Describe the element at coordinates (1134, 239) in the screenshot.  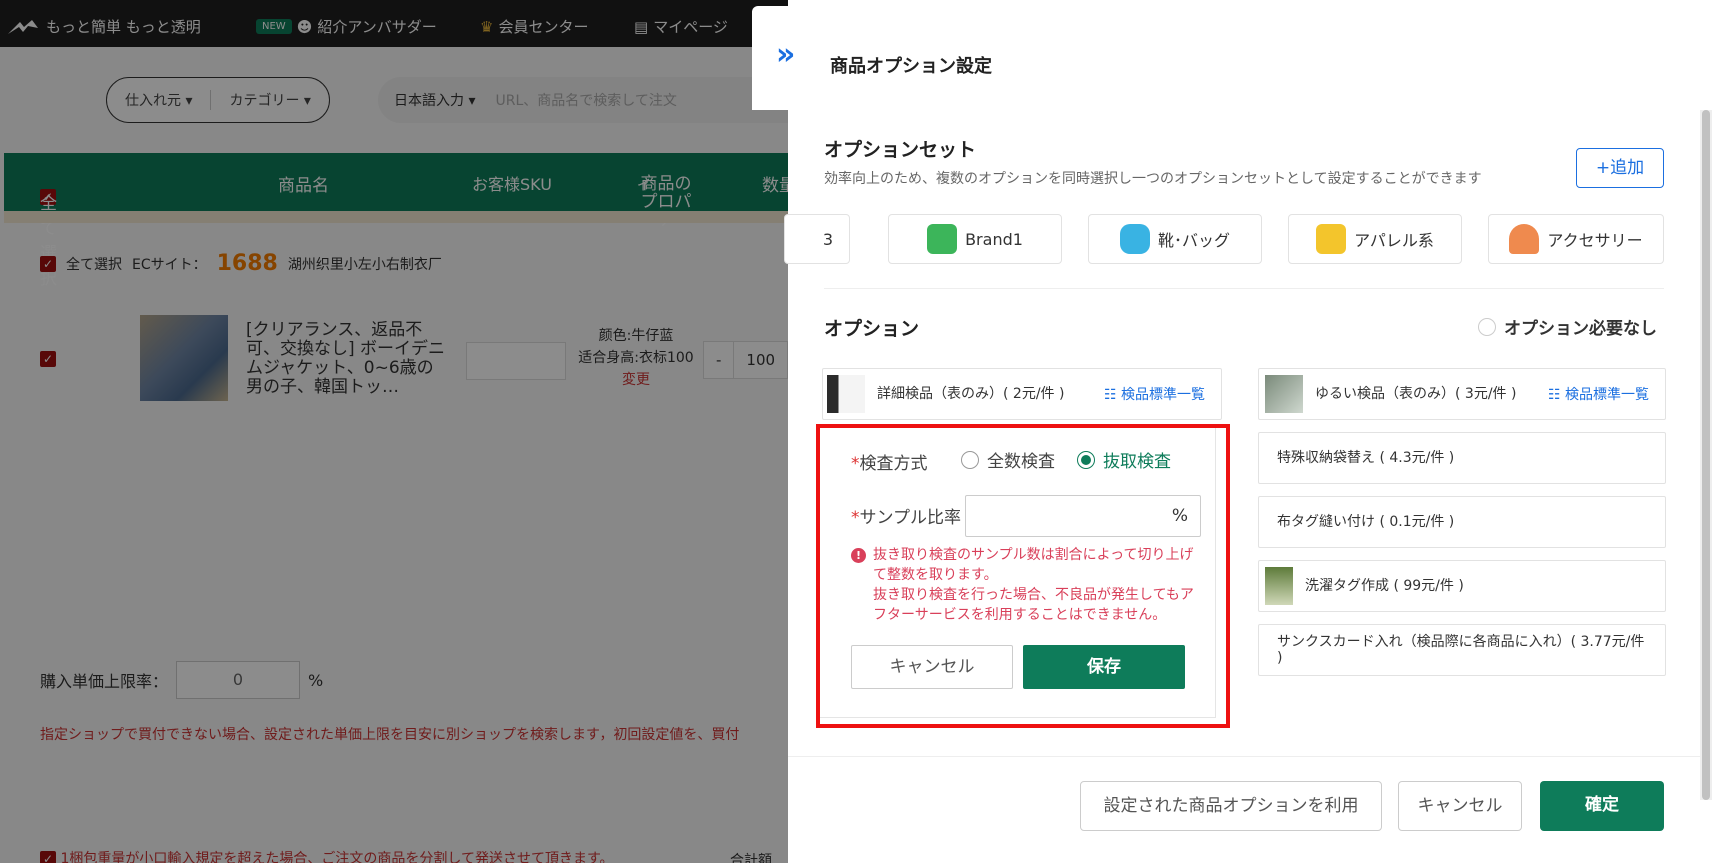
I see `shoe-bag-icon` at that location.